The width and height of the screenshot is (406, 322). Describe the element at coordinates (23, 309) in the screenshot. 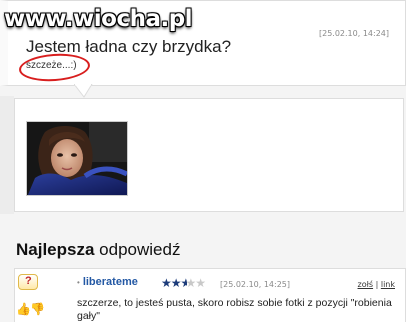

I see `thumb-up-icon: 👍` at that location.